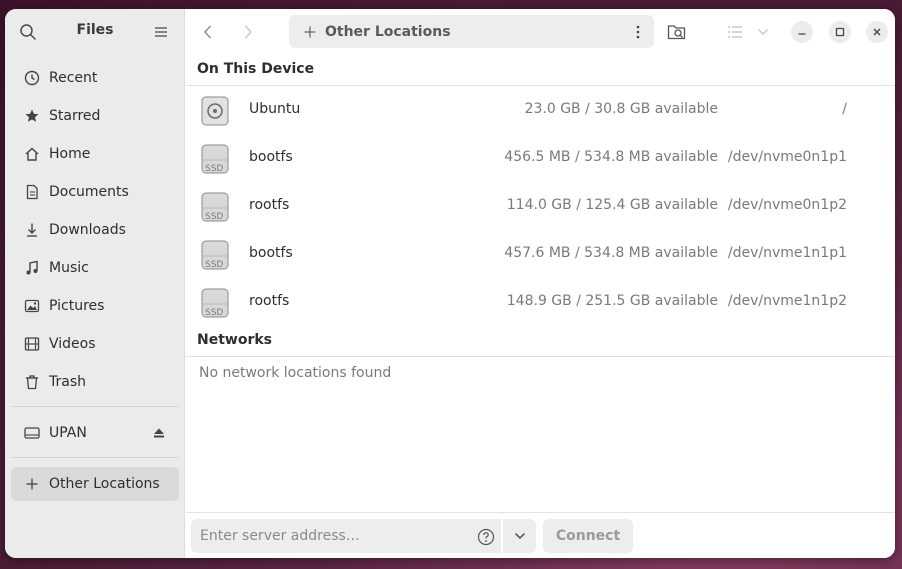 The image size is (902, 569). I want to click on view-options-button, so click(763, 32).